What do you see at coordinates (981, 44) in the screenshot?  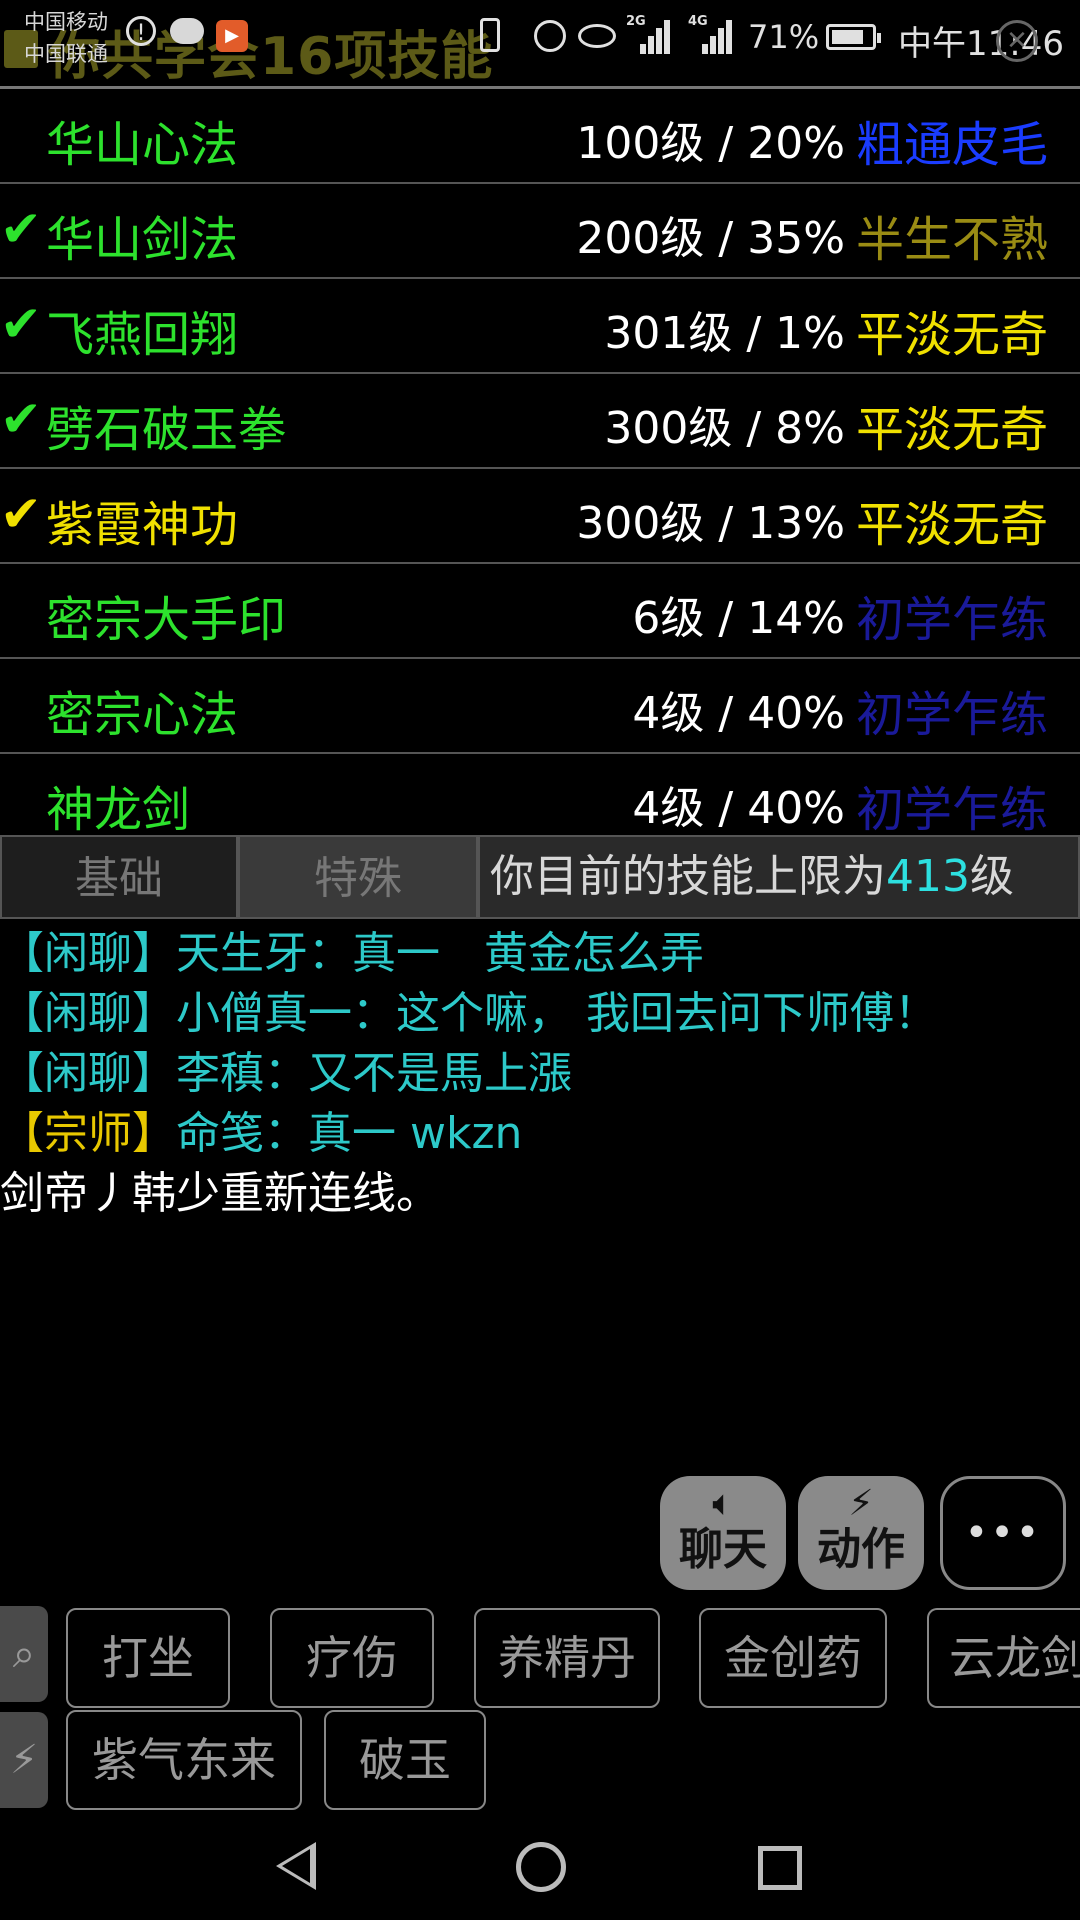 I see `clock: 中午11:46` at bounding box center [981, 44].